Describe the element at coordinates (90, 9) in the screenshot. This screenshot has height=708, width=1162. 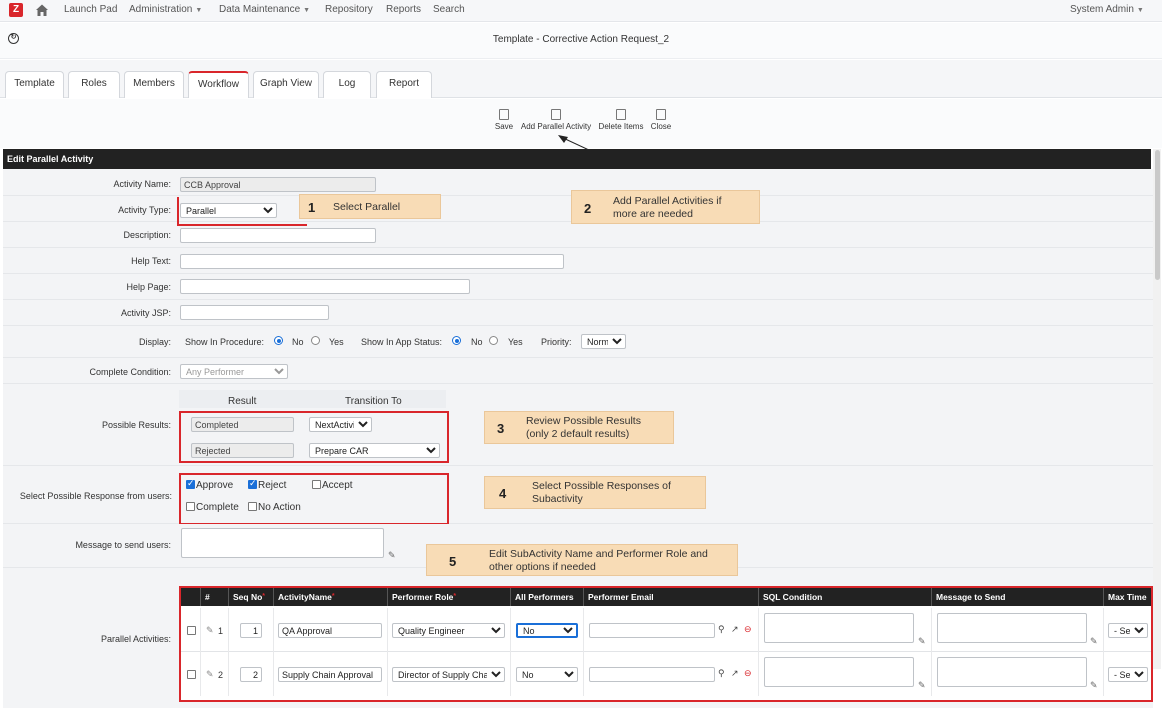
I see `nav-launch-pad: Launch Pad` at that location.